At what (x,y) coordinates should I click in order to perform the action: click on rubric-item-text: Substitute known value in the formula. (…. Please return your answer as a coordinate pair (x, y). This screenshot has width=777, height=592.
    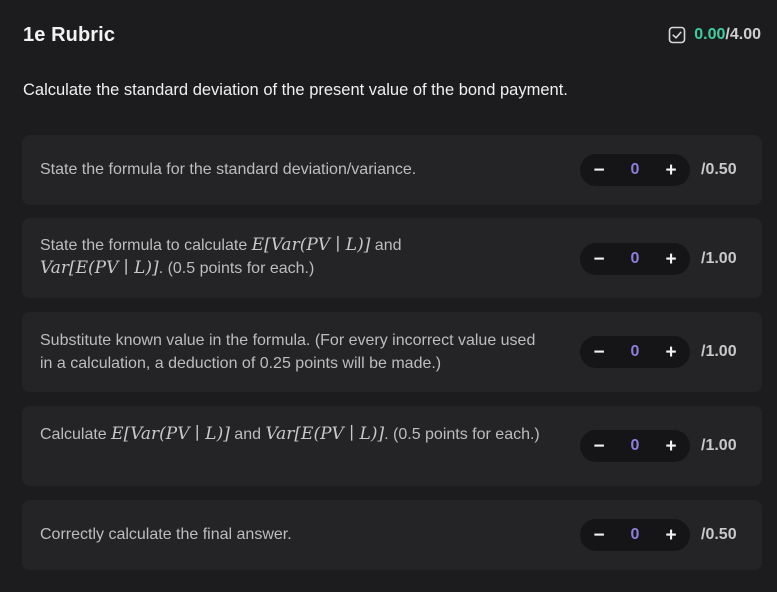
    Looking at the image, I should click on (295, 352).